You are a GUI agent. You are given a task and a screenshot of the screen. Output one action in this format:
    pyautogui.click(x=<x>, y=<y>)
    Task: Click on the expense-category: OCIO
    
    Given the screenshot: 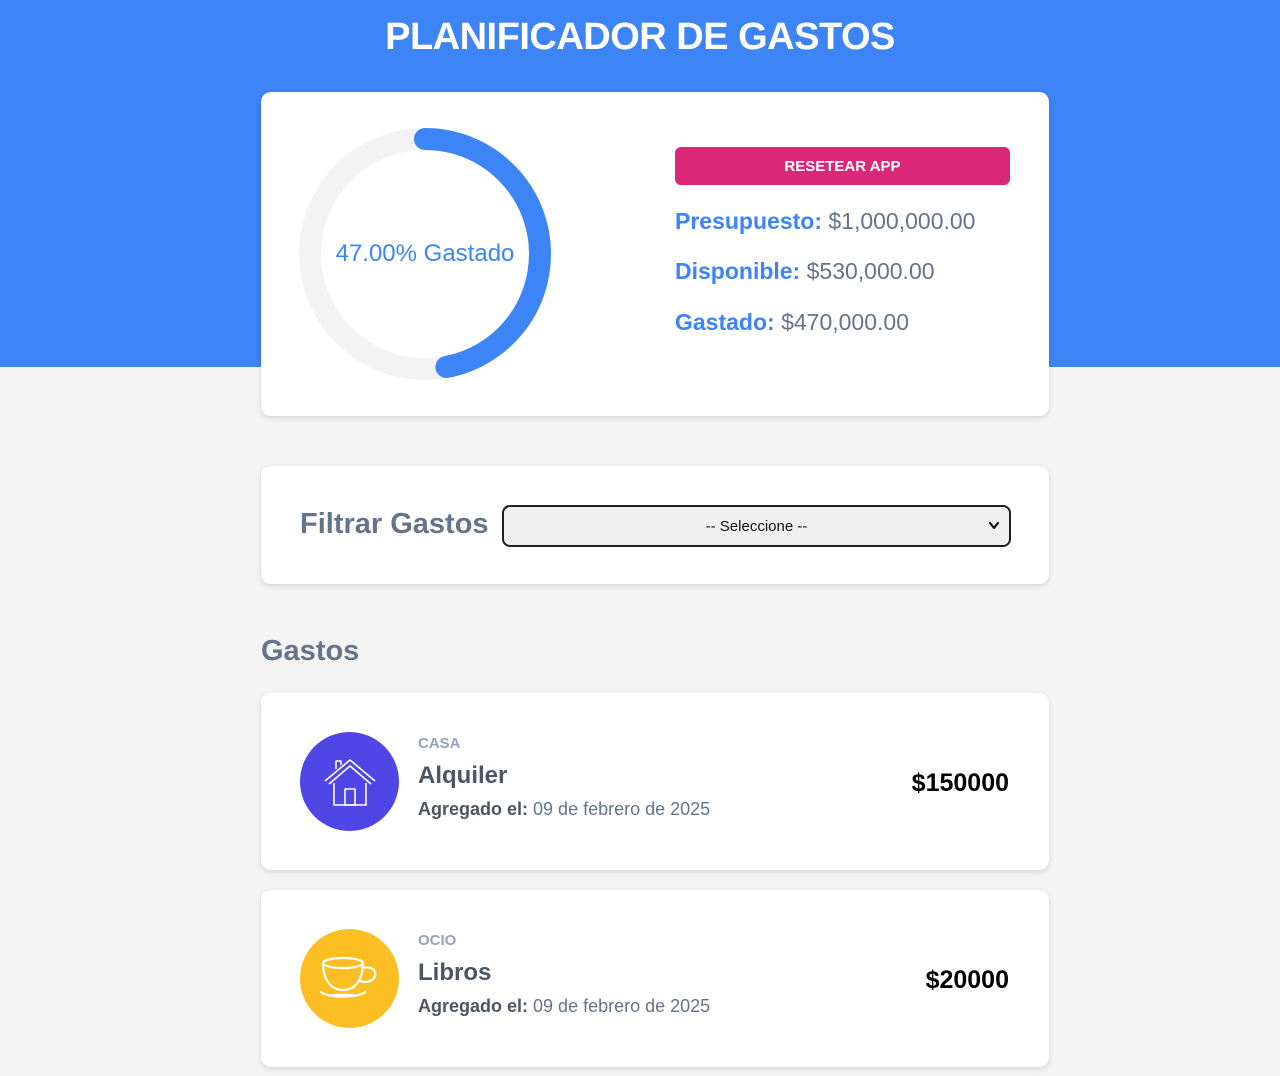 What is the action you would take?
    pyautogui.click(x=437, y=940)
    